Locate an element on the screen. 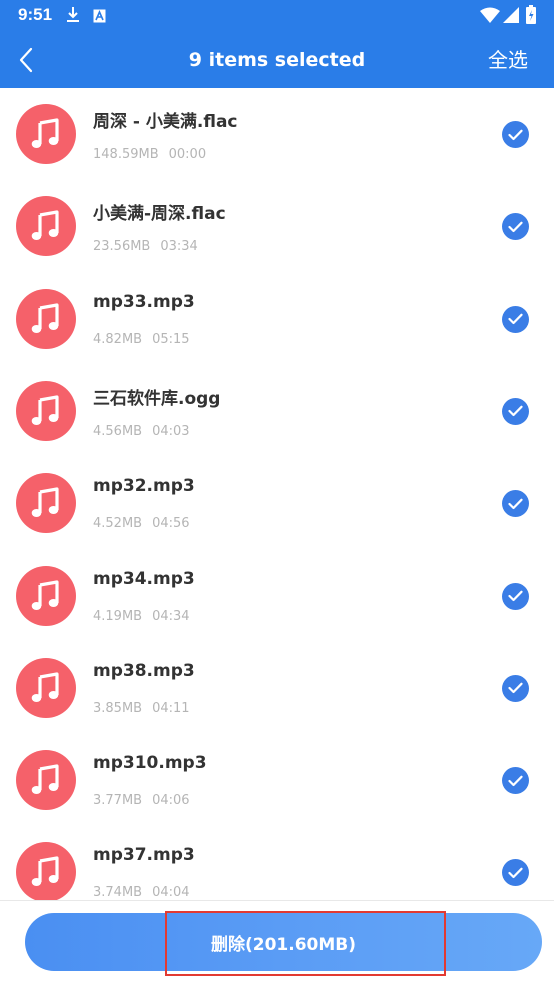 This screenshot has height=985, width=554. file-meta: 4.82MB 05:15 is located at coordinates (141, 339).